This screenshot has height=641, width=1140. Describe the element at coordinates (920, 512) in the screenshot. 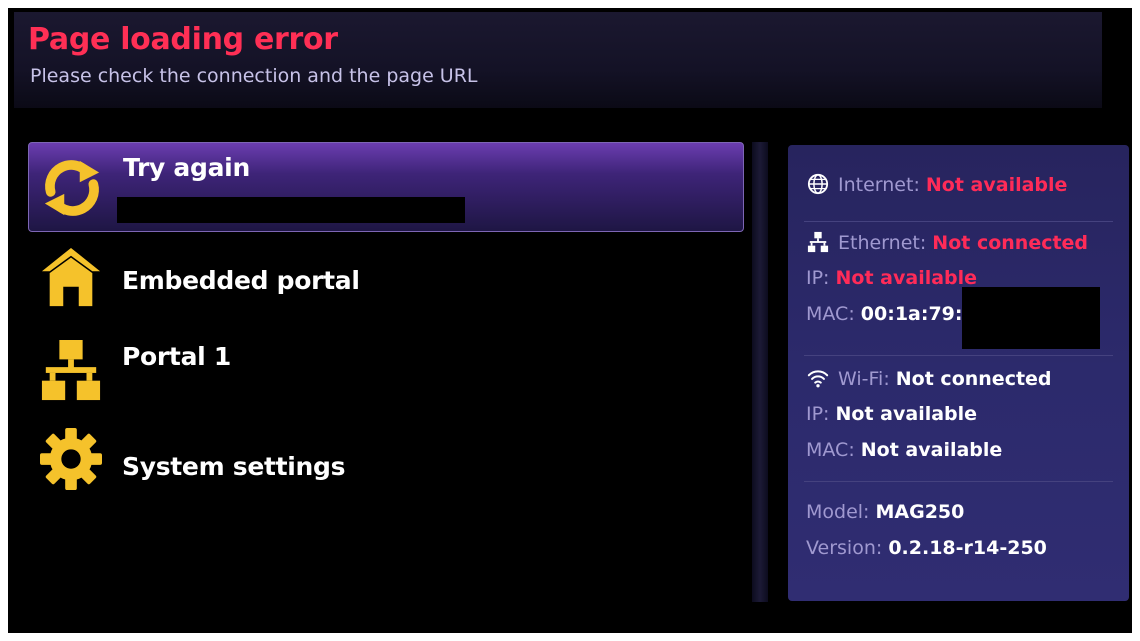

I see `model-value: MAG250` at that location.